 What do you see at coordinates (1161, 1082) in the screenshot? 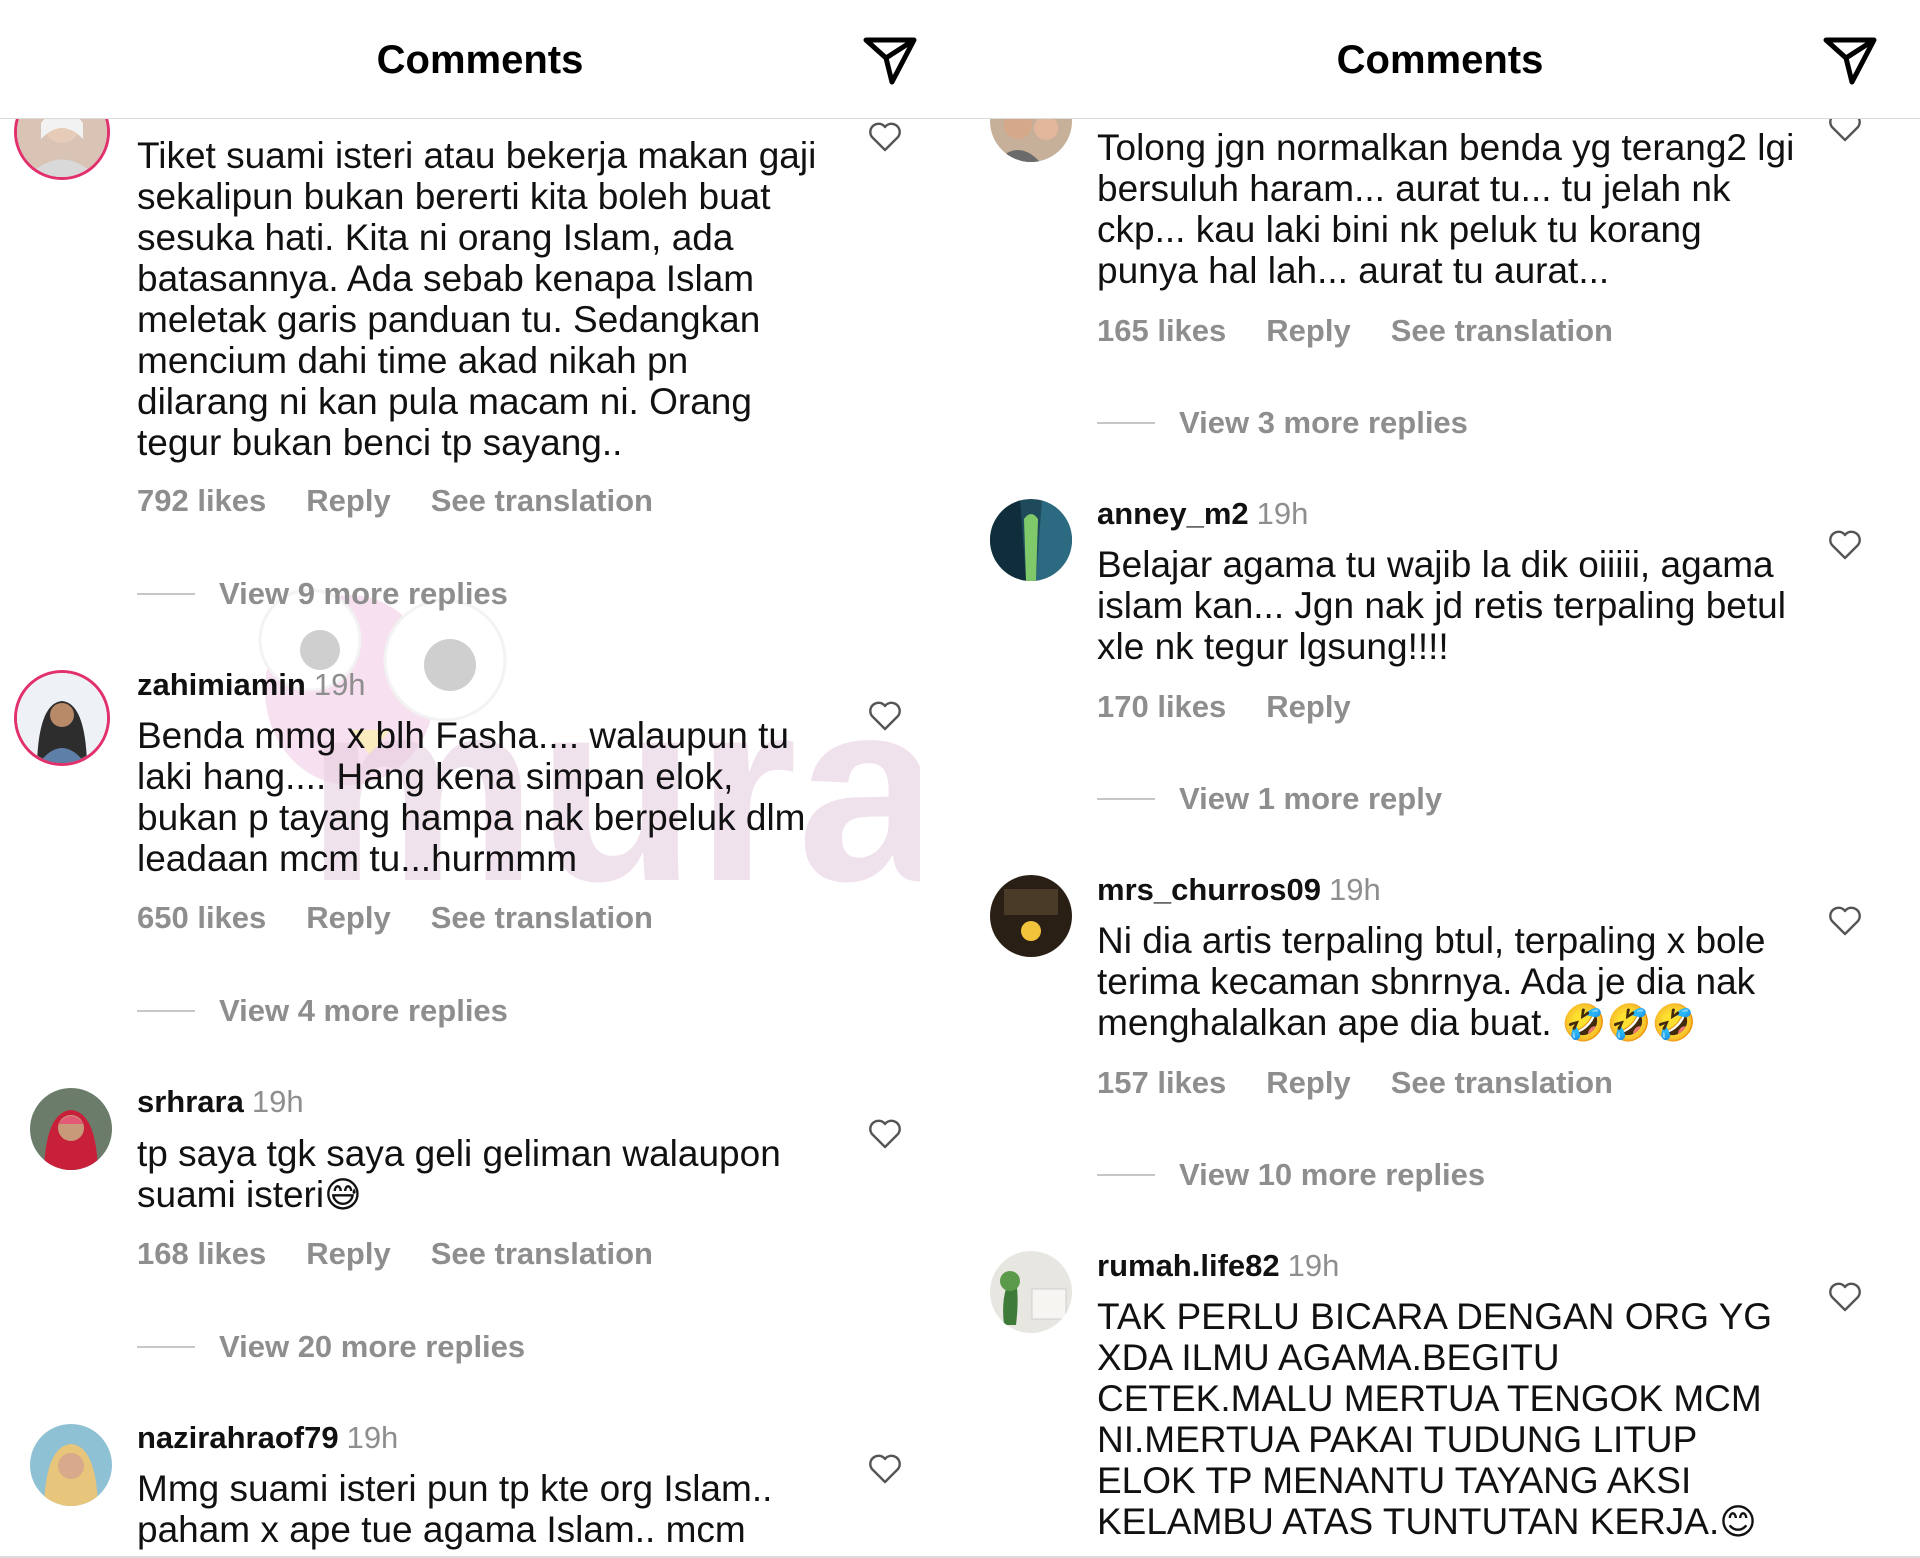
I see `likes-count: 157 likes` at bounding box center [1161, 1082].